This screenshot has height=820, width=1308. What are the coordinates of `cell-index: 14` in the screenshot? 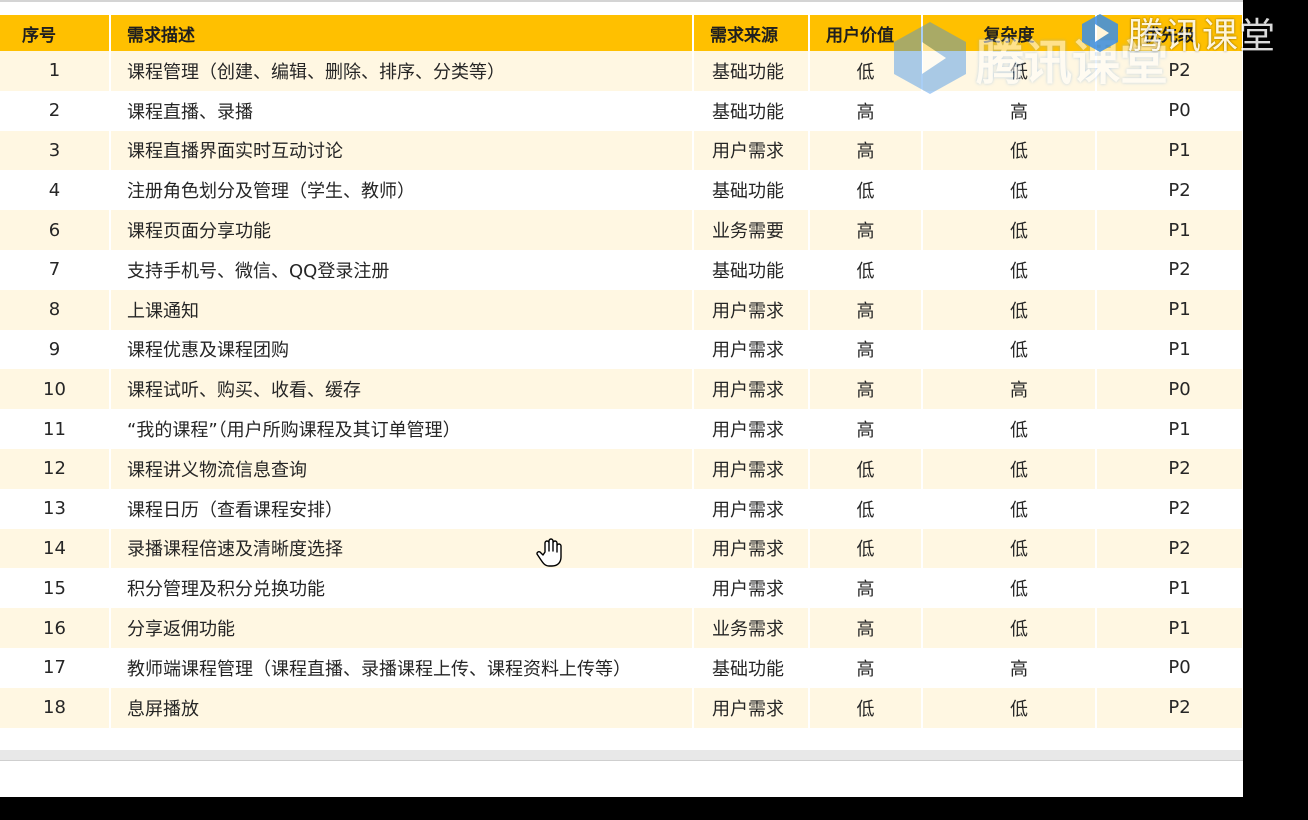 It's located at (55, 548).